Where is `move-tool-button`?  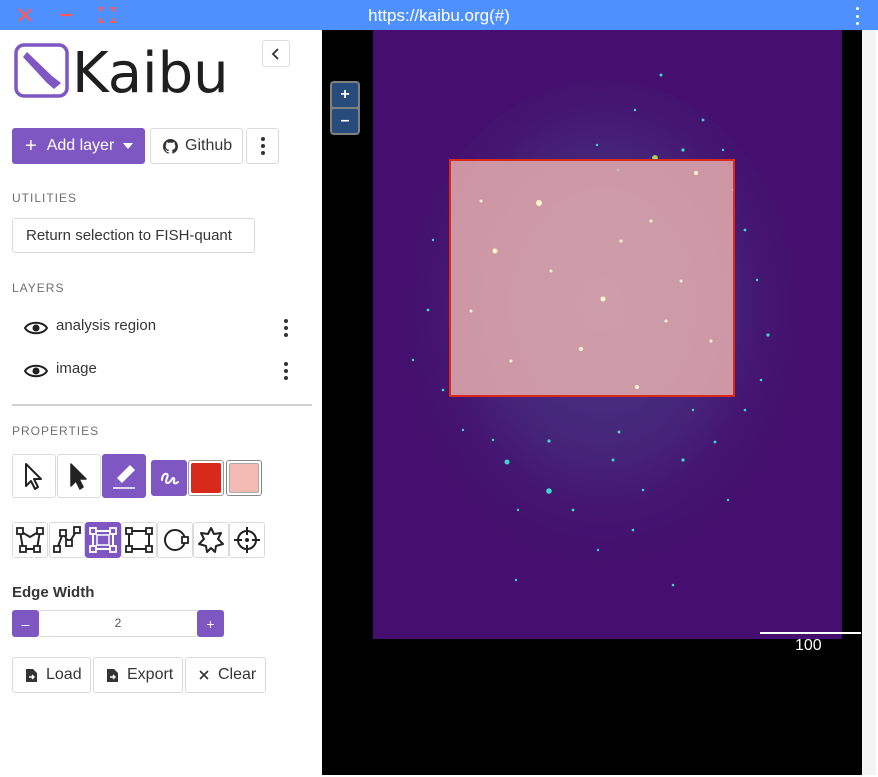
move-tool-button is located at coordinates (79, 476).